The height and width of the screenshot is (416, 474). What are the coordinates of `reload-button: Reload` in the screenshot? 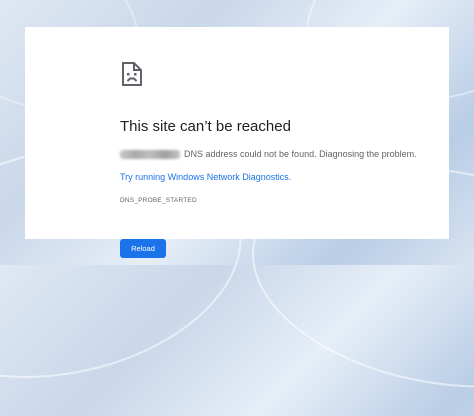 It's located at (143, 248).